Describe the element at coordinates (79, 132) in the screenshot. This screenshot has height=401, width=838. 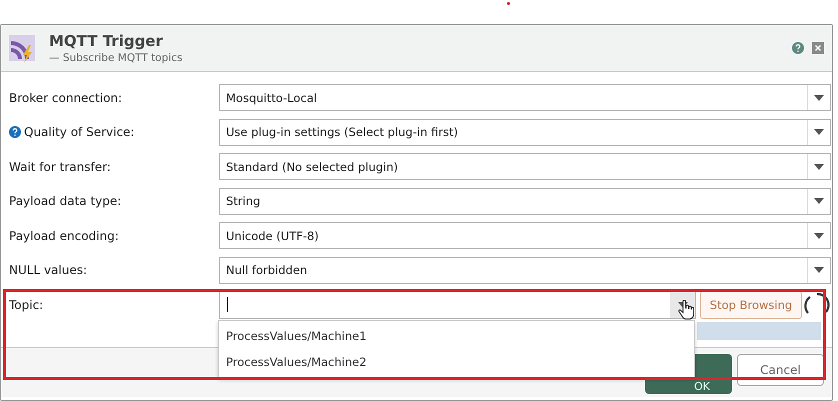
I see `field-label: Quality of Service:` at that location.